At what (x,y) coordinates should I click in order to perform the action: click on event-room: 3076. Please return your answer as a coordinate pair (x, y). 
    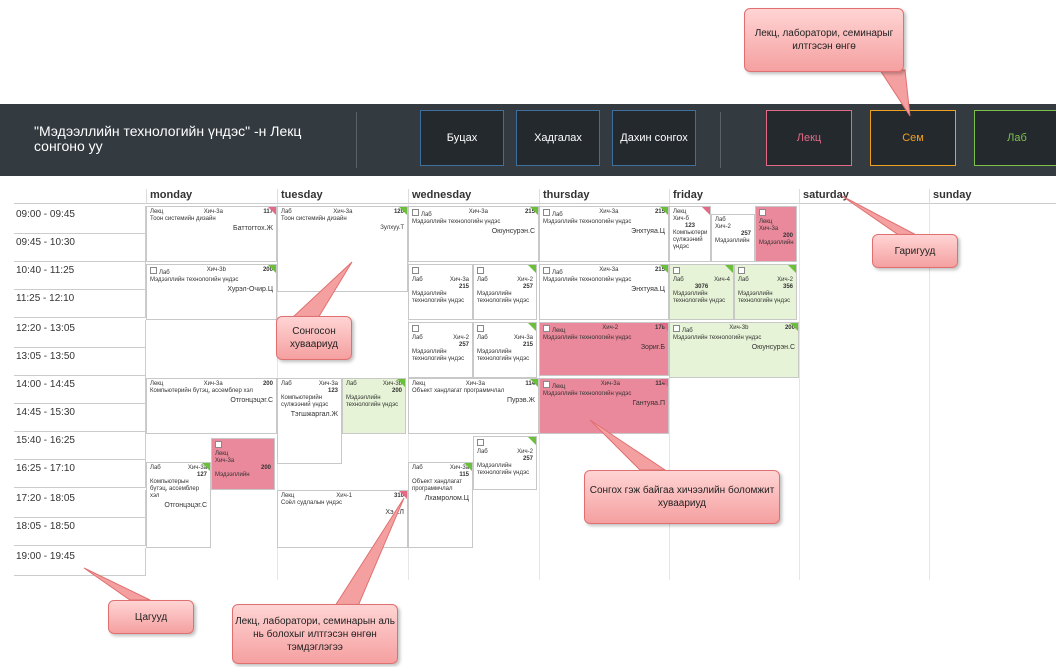
    Looking at the image, I should click on (701, 287).